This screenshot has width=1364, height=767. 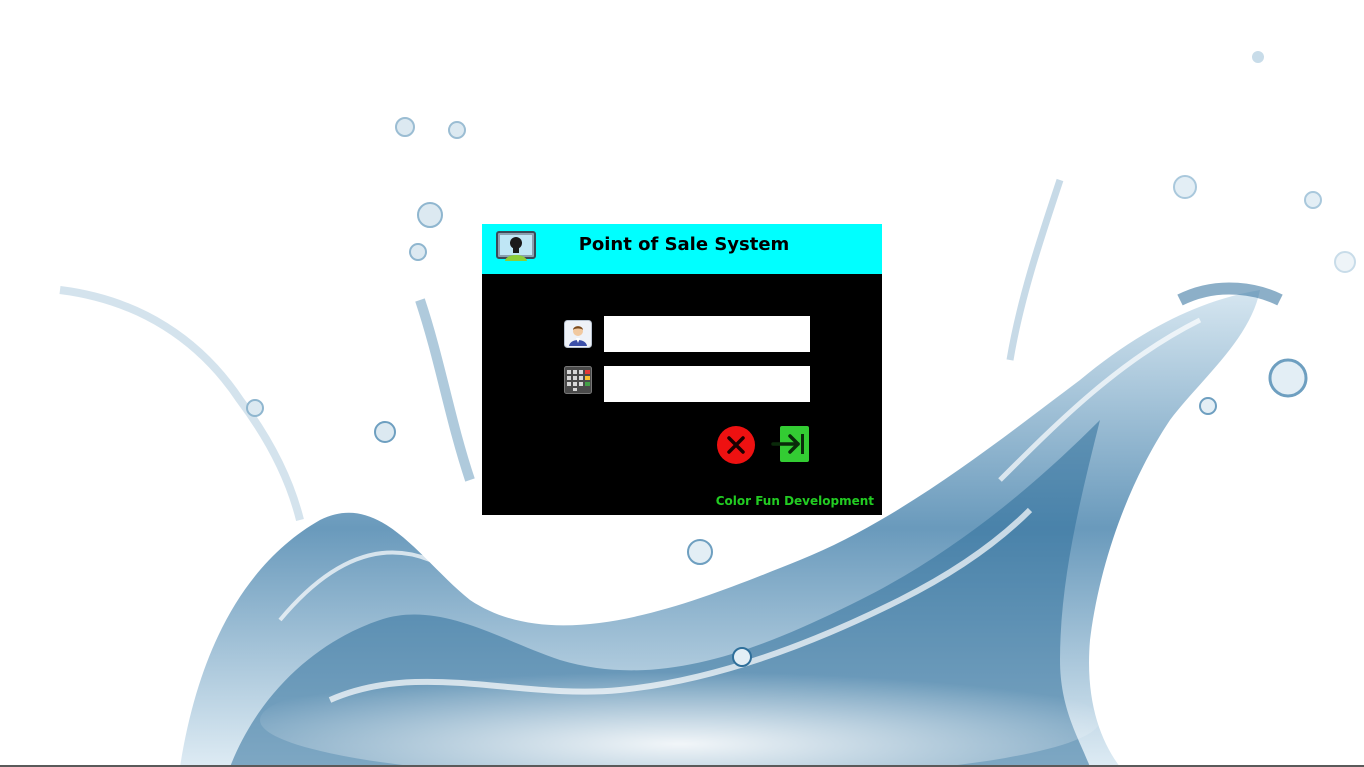 What do you see at coordinates (794, 501) in the screenshot?
I see `developer-credit: Color Fun Development` at bounding box center [794, 501].